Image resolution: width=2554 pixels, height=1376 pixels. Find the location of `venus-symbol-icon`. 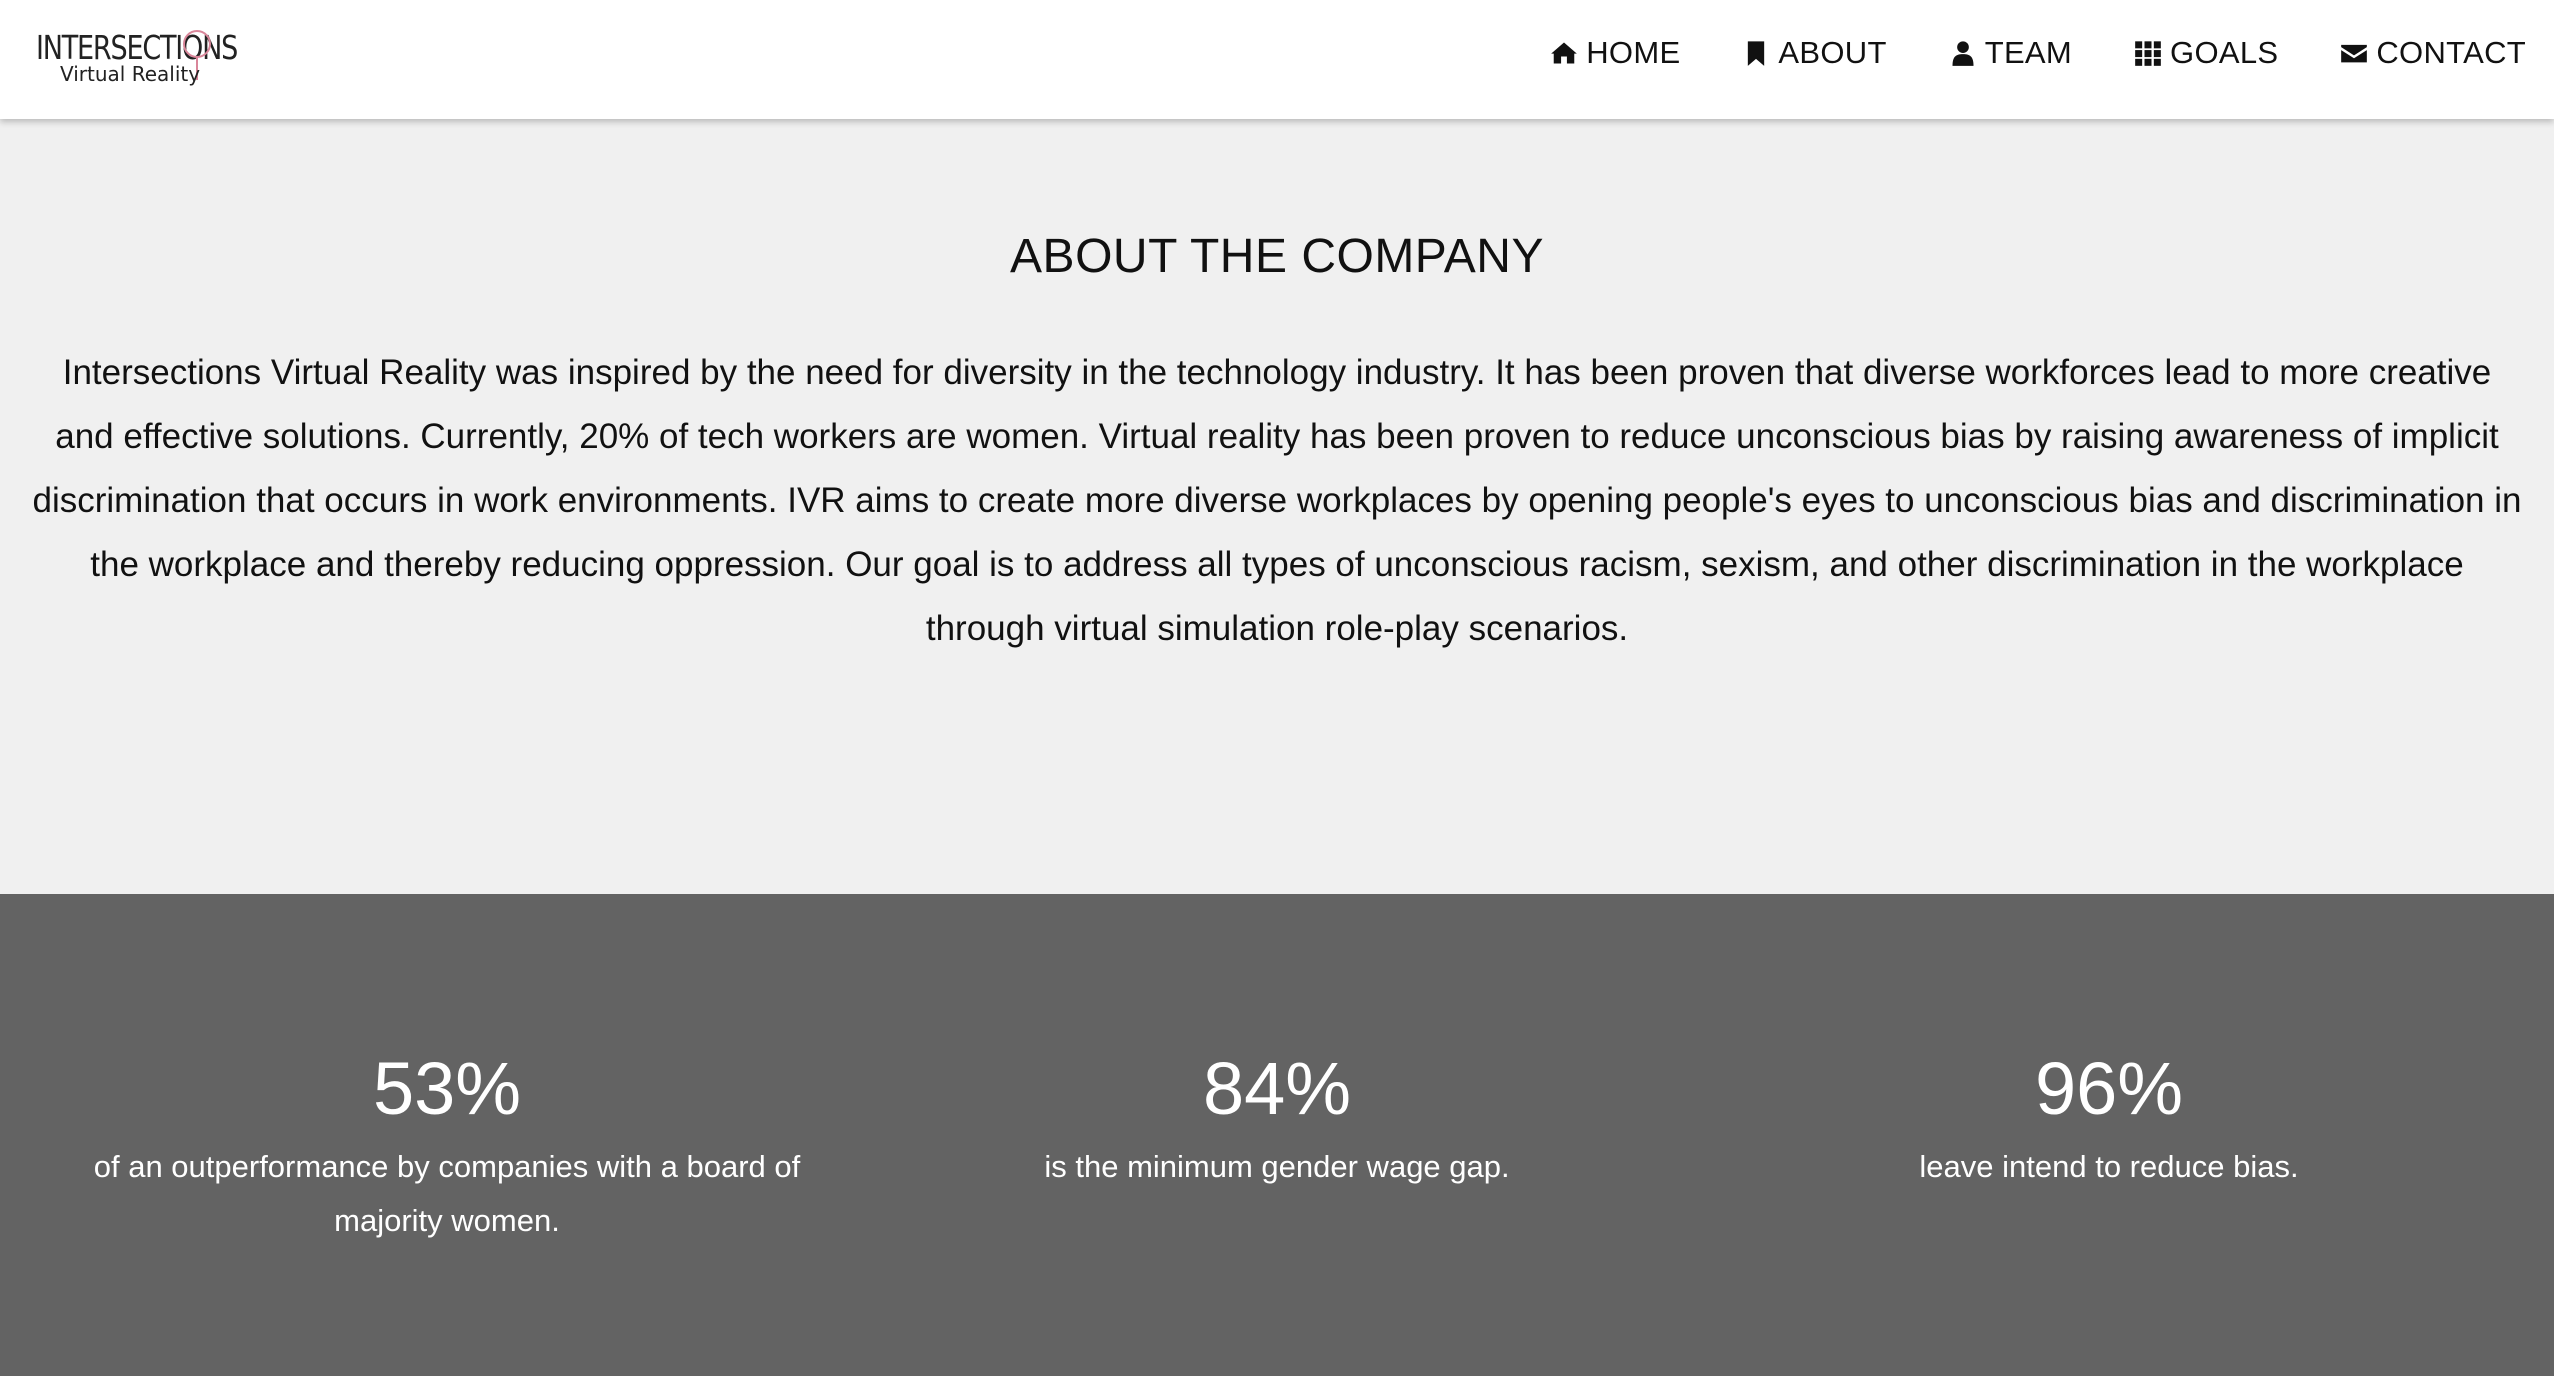

venus-symbol-icon is located at coordinates (197, 44).